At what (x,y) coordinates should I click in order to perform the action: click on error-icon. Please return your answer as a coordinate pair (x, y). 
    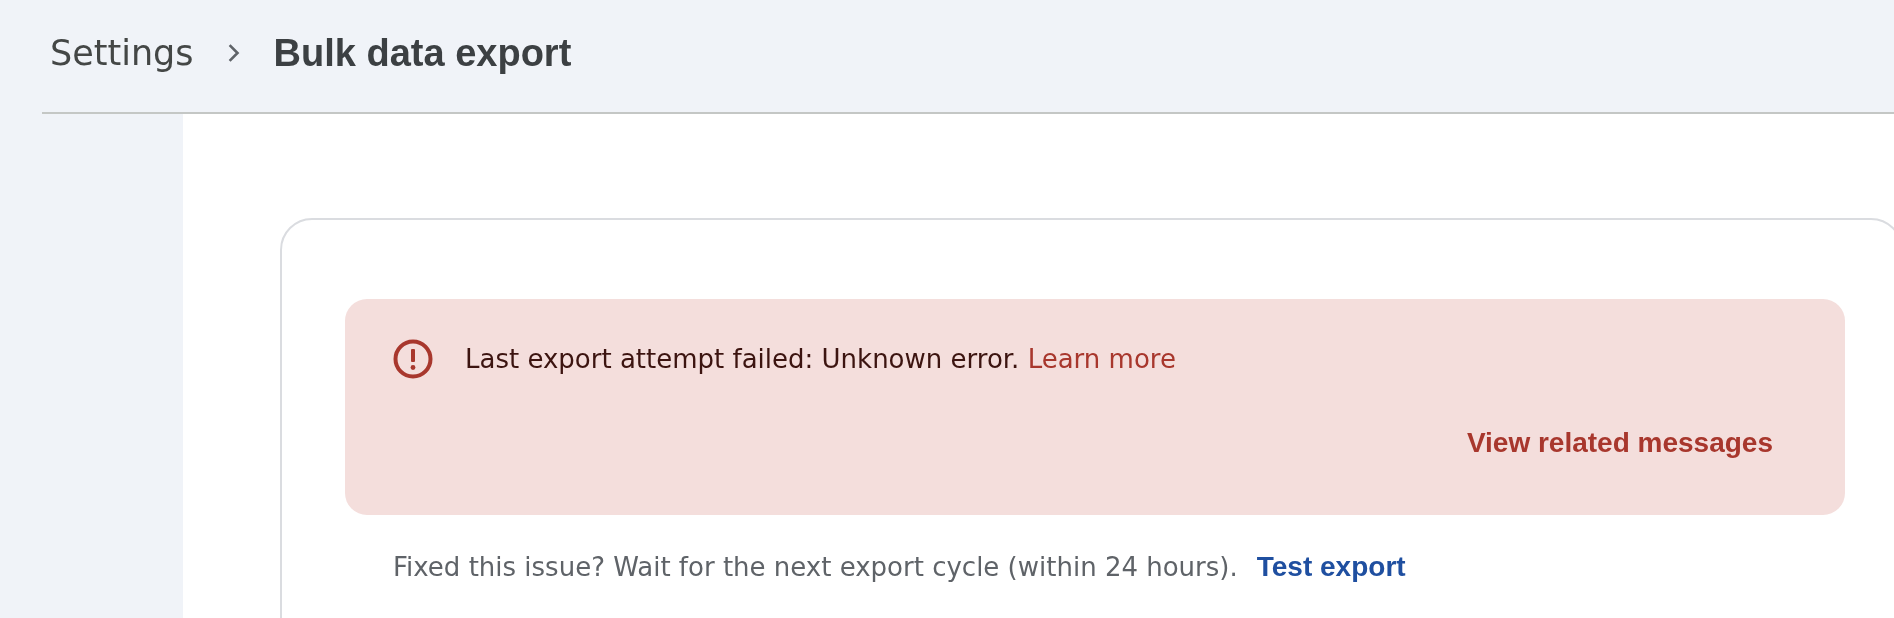
    Looking at the image, I should click on (413, 359).